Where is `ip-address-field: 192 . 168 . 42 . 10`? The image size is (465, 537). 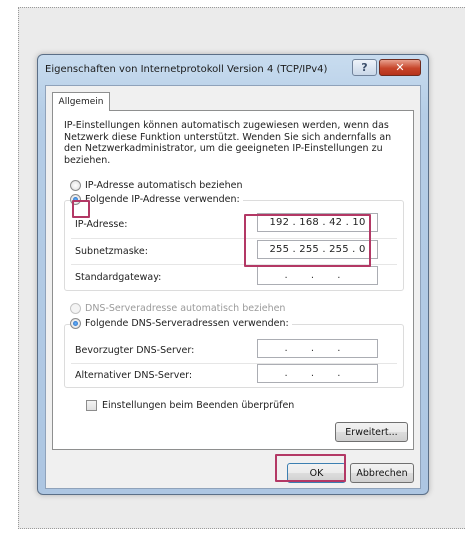 ip-address-field: 192 . 168 . 42 . 10 is located at coordinates (317, 222).